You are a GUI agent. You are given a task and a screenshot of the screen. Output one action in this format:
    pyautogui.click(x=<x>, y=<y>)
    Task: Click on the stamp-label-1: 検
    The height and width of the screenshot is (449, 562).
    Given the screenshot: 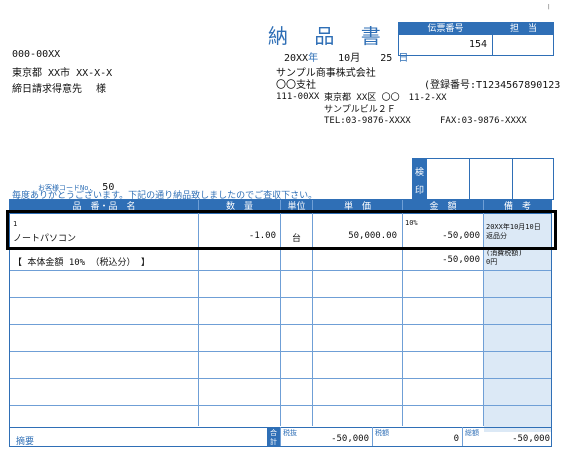 What is the action you would take?
    pyautogui.click(x=420, y=173)
    